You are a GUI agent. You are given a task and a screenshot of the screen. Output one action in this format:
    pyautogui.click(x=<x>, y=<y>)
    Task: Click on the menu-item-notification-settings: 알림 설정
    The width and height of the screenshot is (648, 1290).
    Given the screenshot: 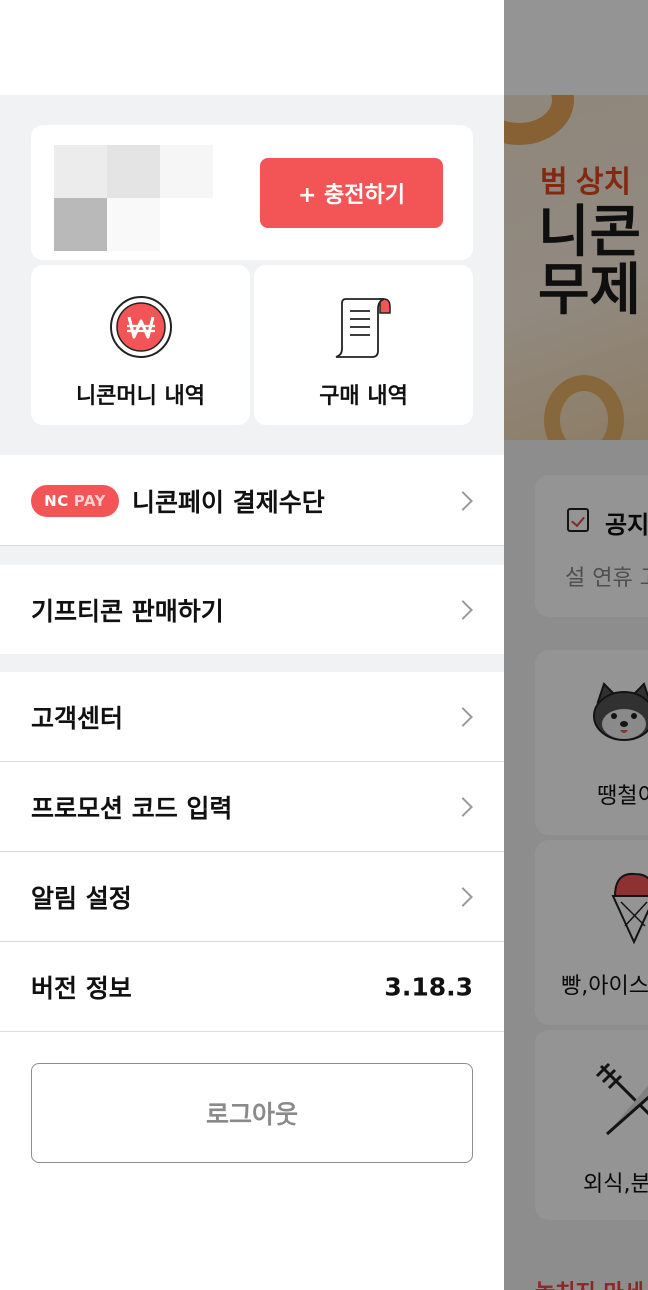 What is the action you would take?
    pyautogui.click(x=252, y=896)
    